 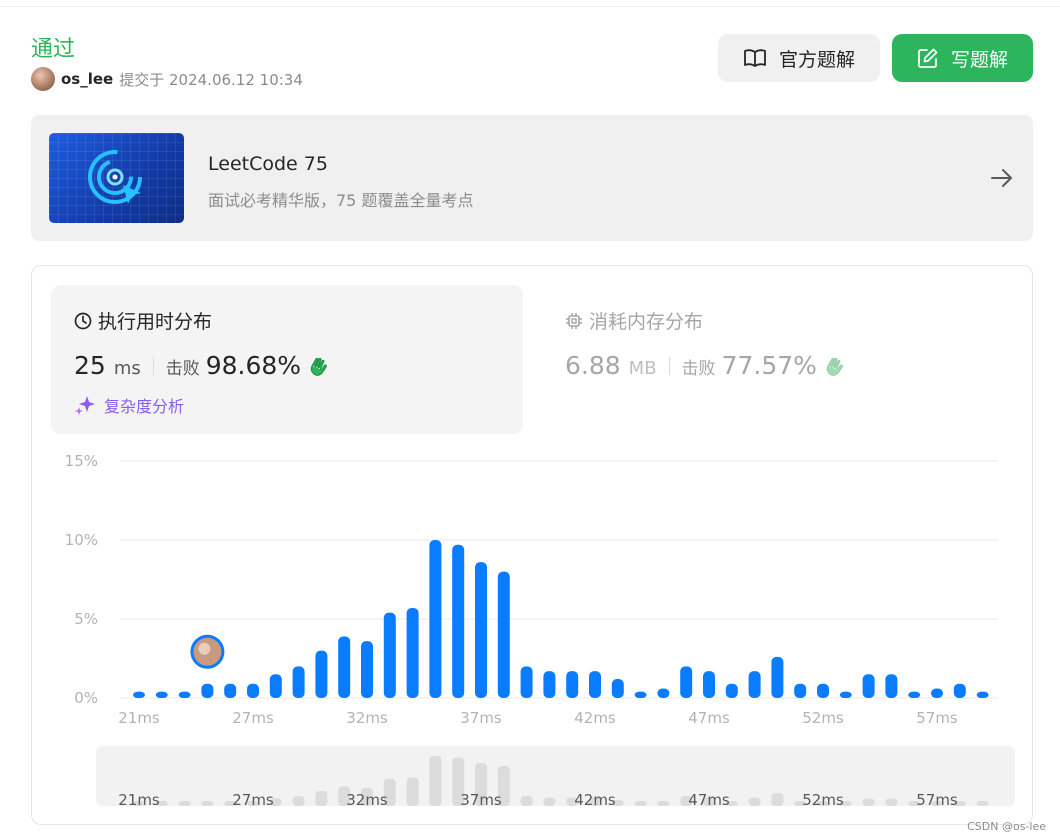 What do you see at coordinates (595, 718) in the screenshot?
I see `x-tick-label: 42ms` at bounding box center [595, 718].